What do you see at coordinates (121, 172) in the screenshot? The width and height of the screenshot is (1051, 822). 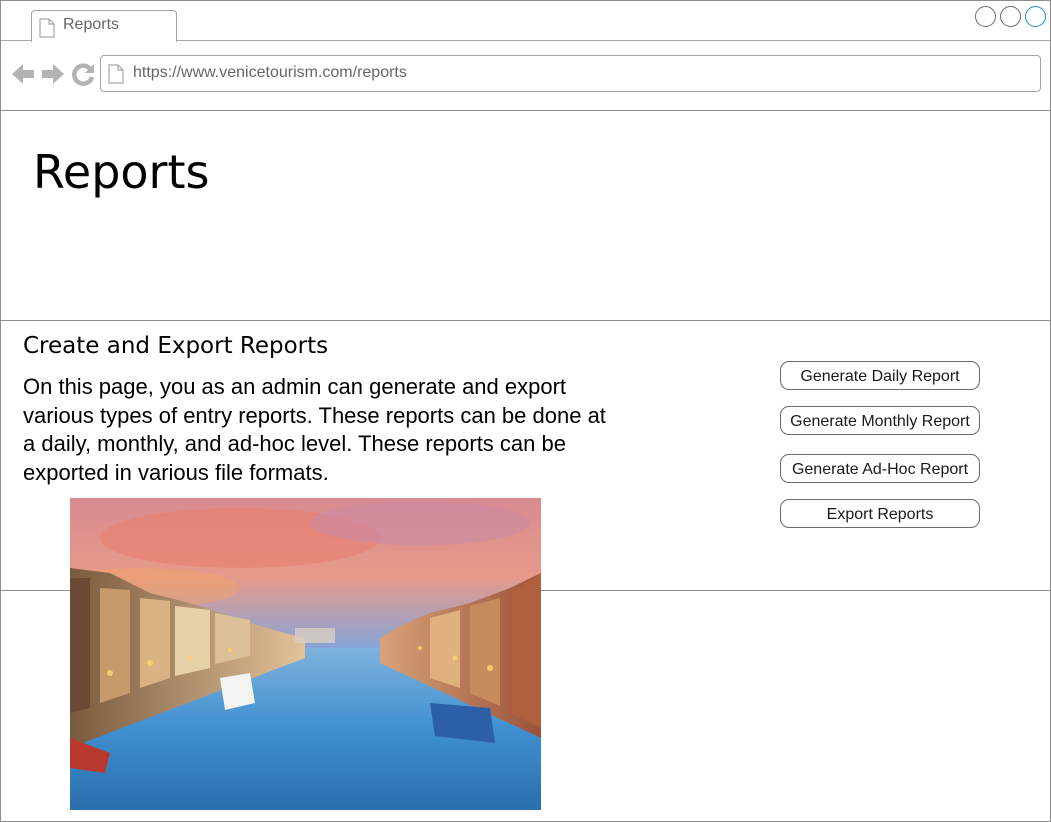 I see `page-title: Reports` at bounding box center [121, 172].